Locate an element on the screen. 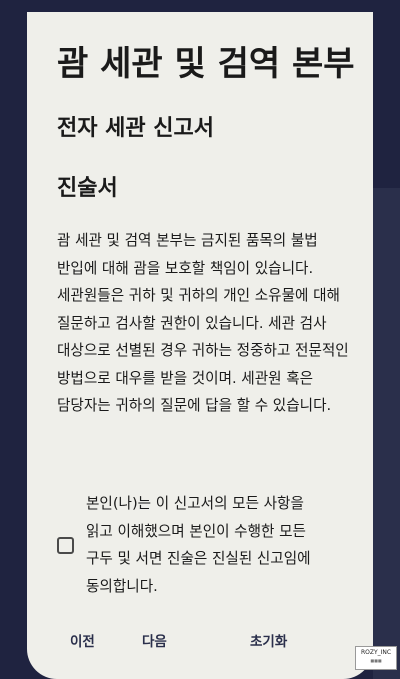 Image resolution: width=400 pixels, height=679 pixels. watermark-logo: ROZY_INC ■■■ is located at coordinates (376, 658).